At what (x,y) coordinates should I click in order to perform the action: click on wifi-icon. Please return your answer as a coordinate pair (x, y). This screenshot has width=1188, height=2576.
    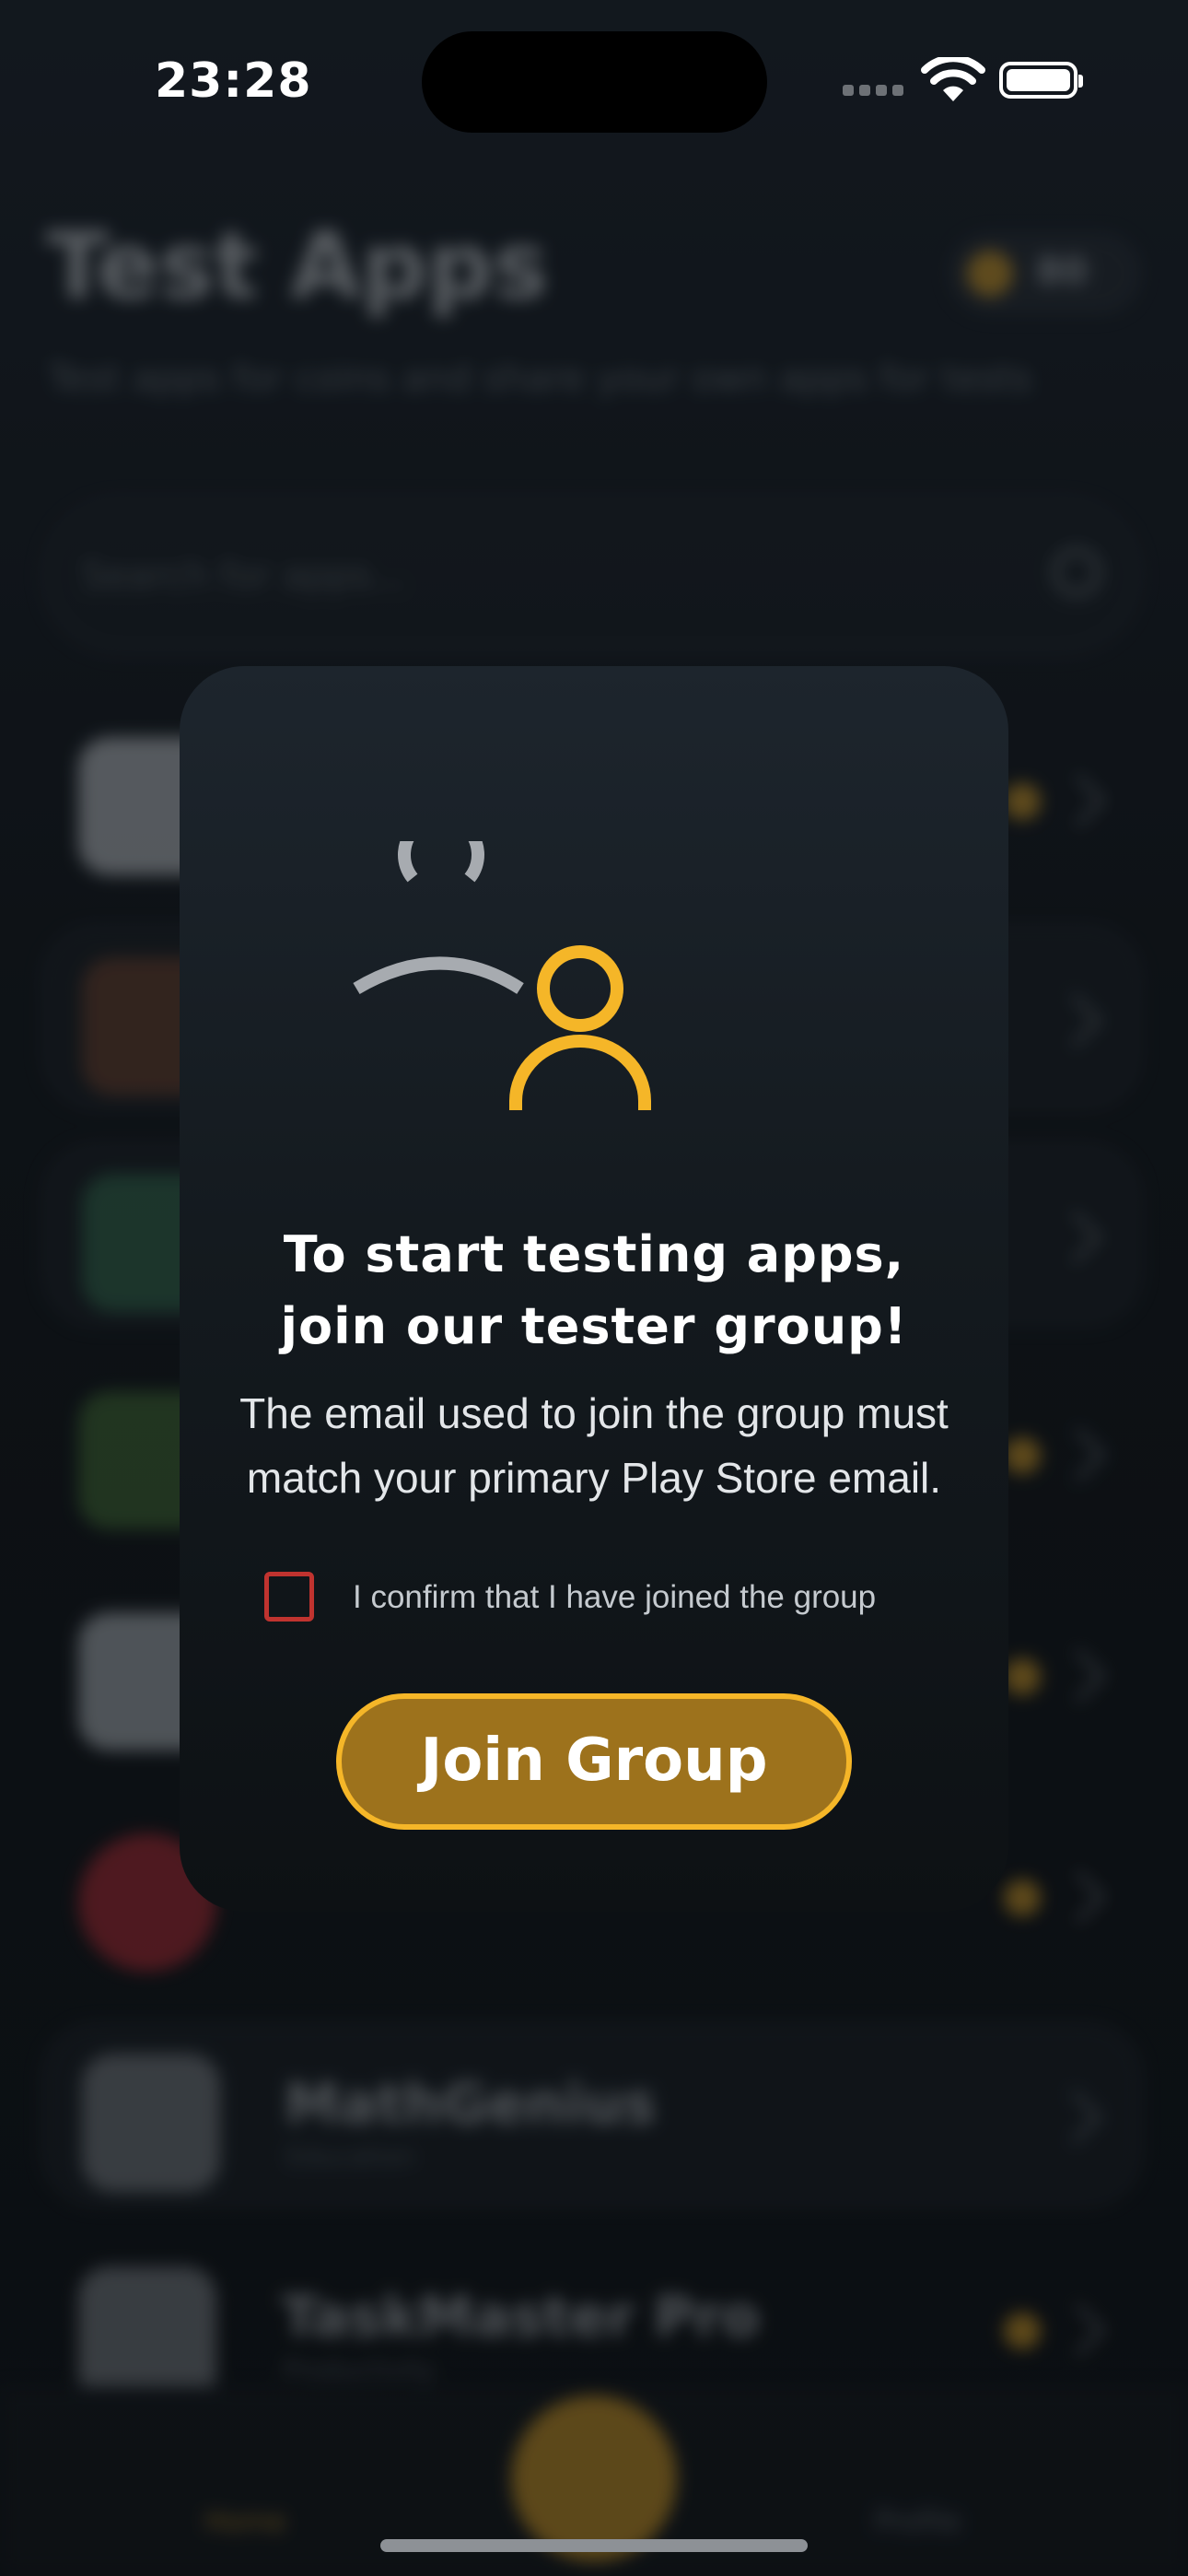
    Looking at the image, I should click on (953, 79).